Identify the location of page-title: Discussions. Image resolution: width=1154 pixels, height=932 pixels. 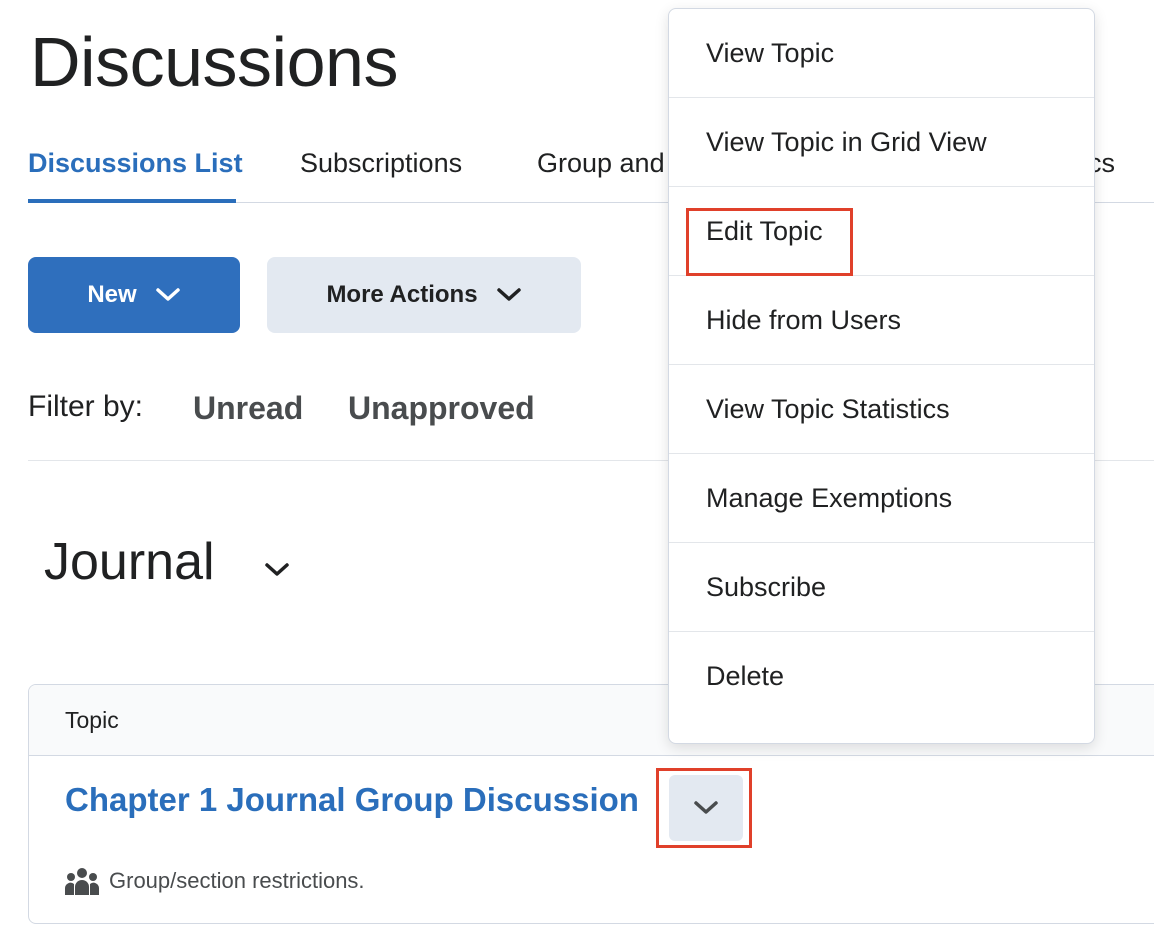
(214, 62).